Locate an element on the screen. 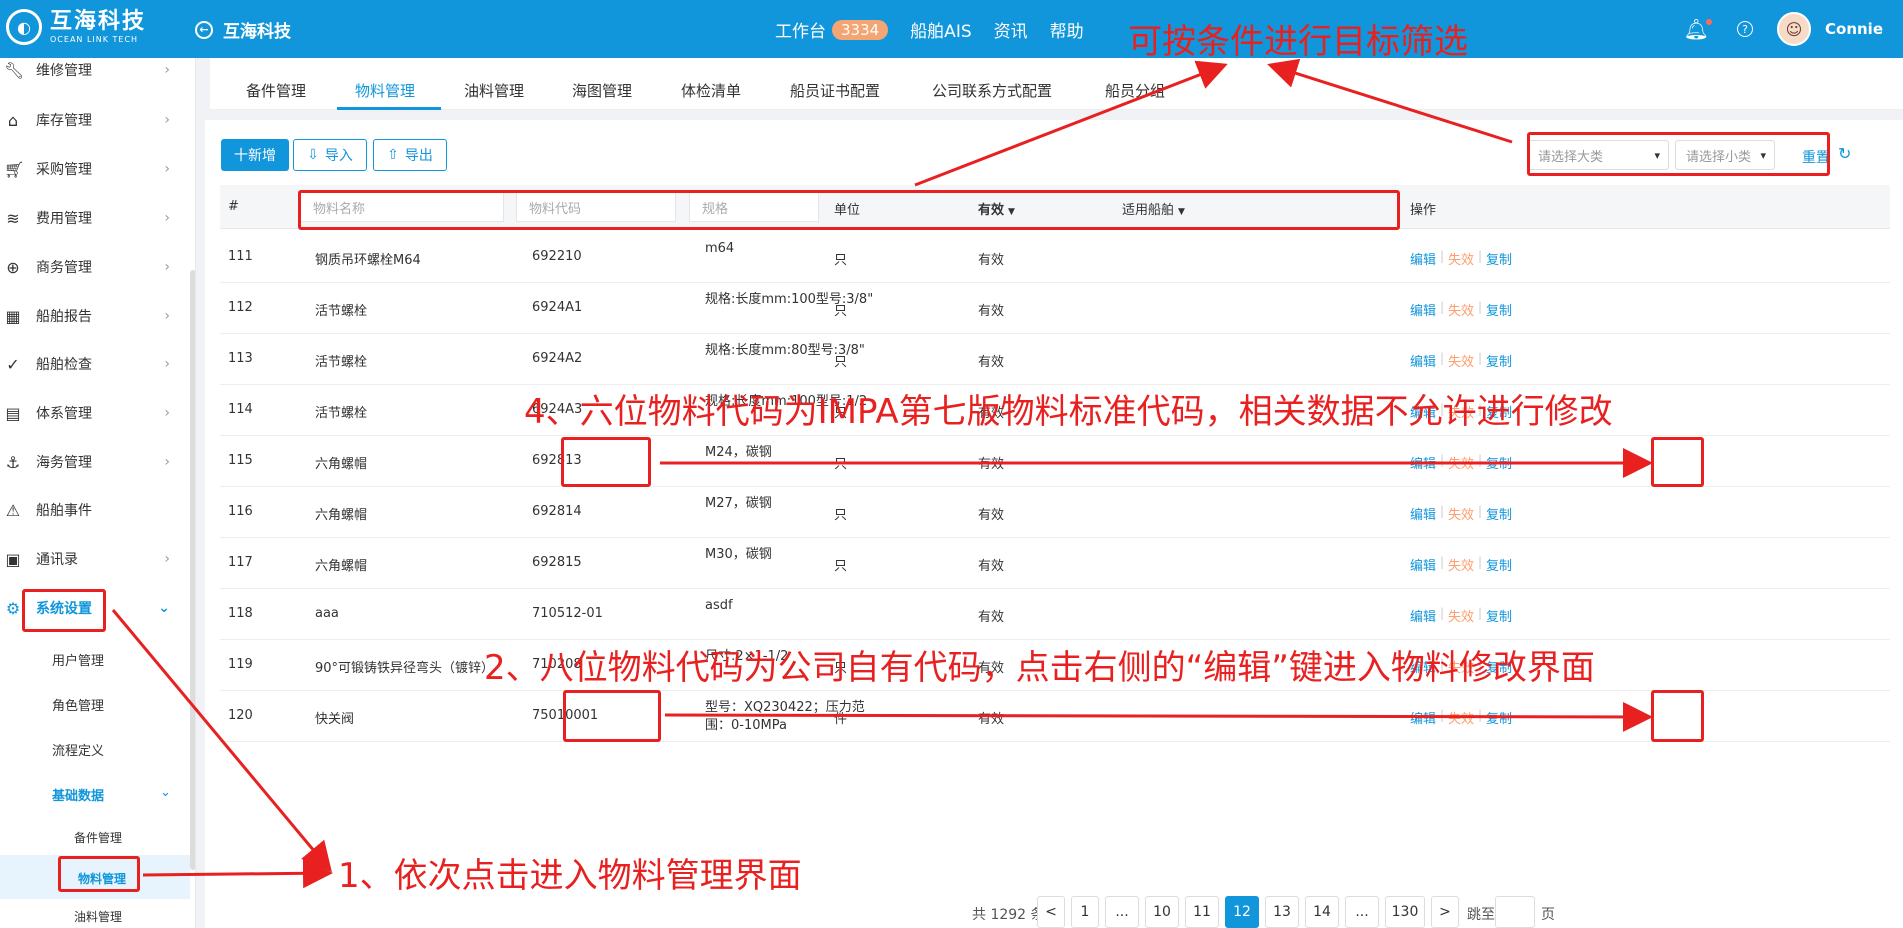 This screenshot has width=1903, height=928. sidebar-sub-oil: 油料管理 is located at coordinates (98, 916).